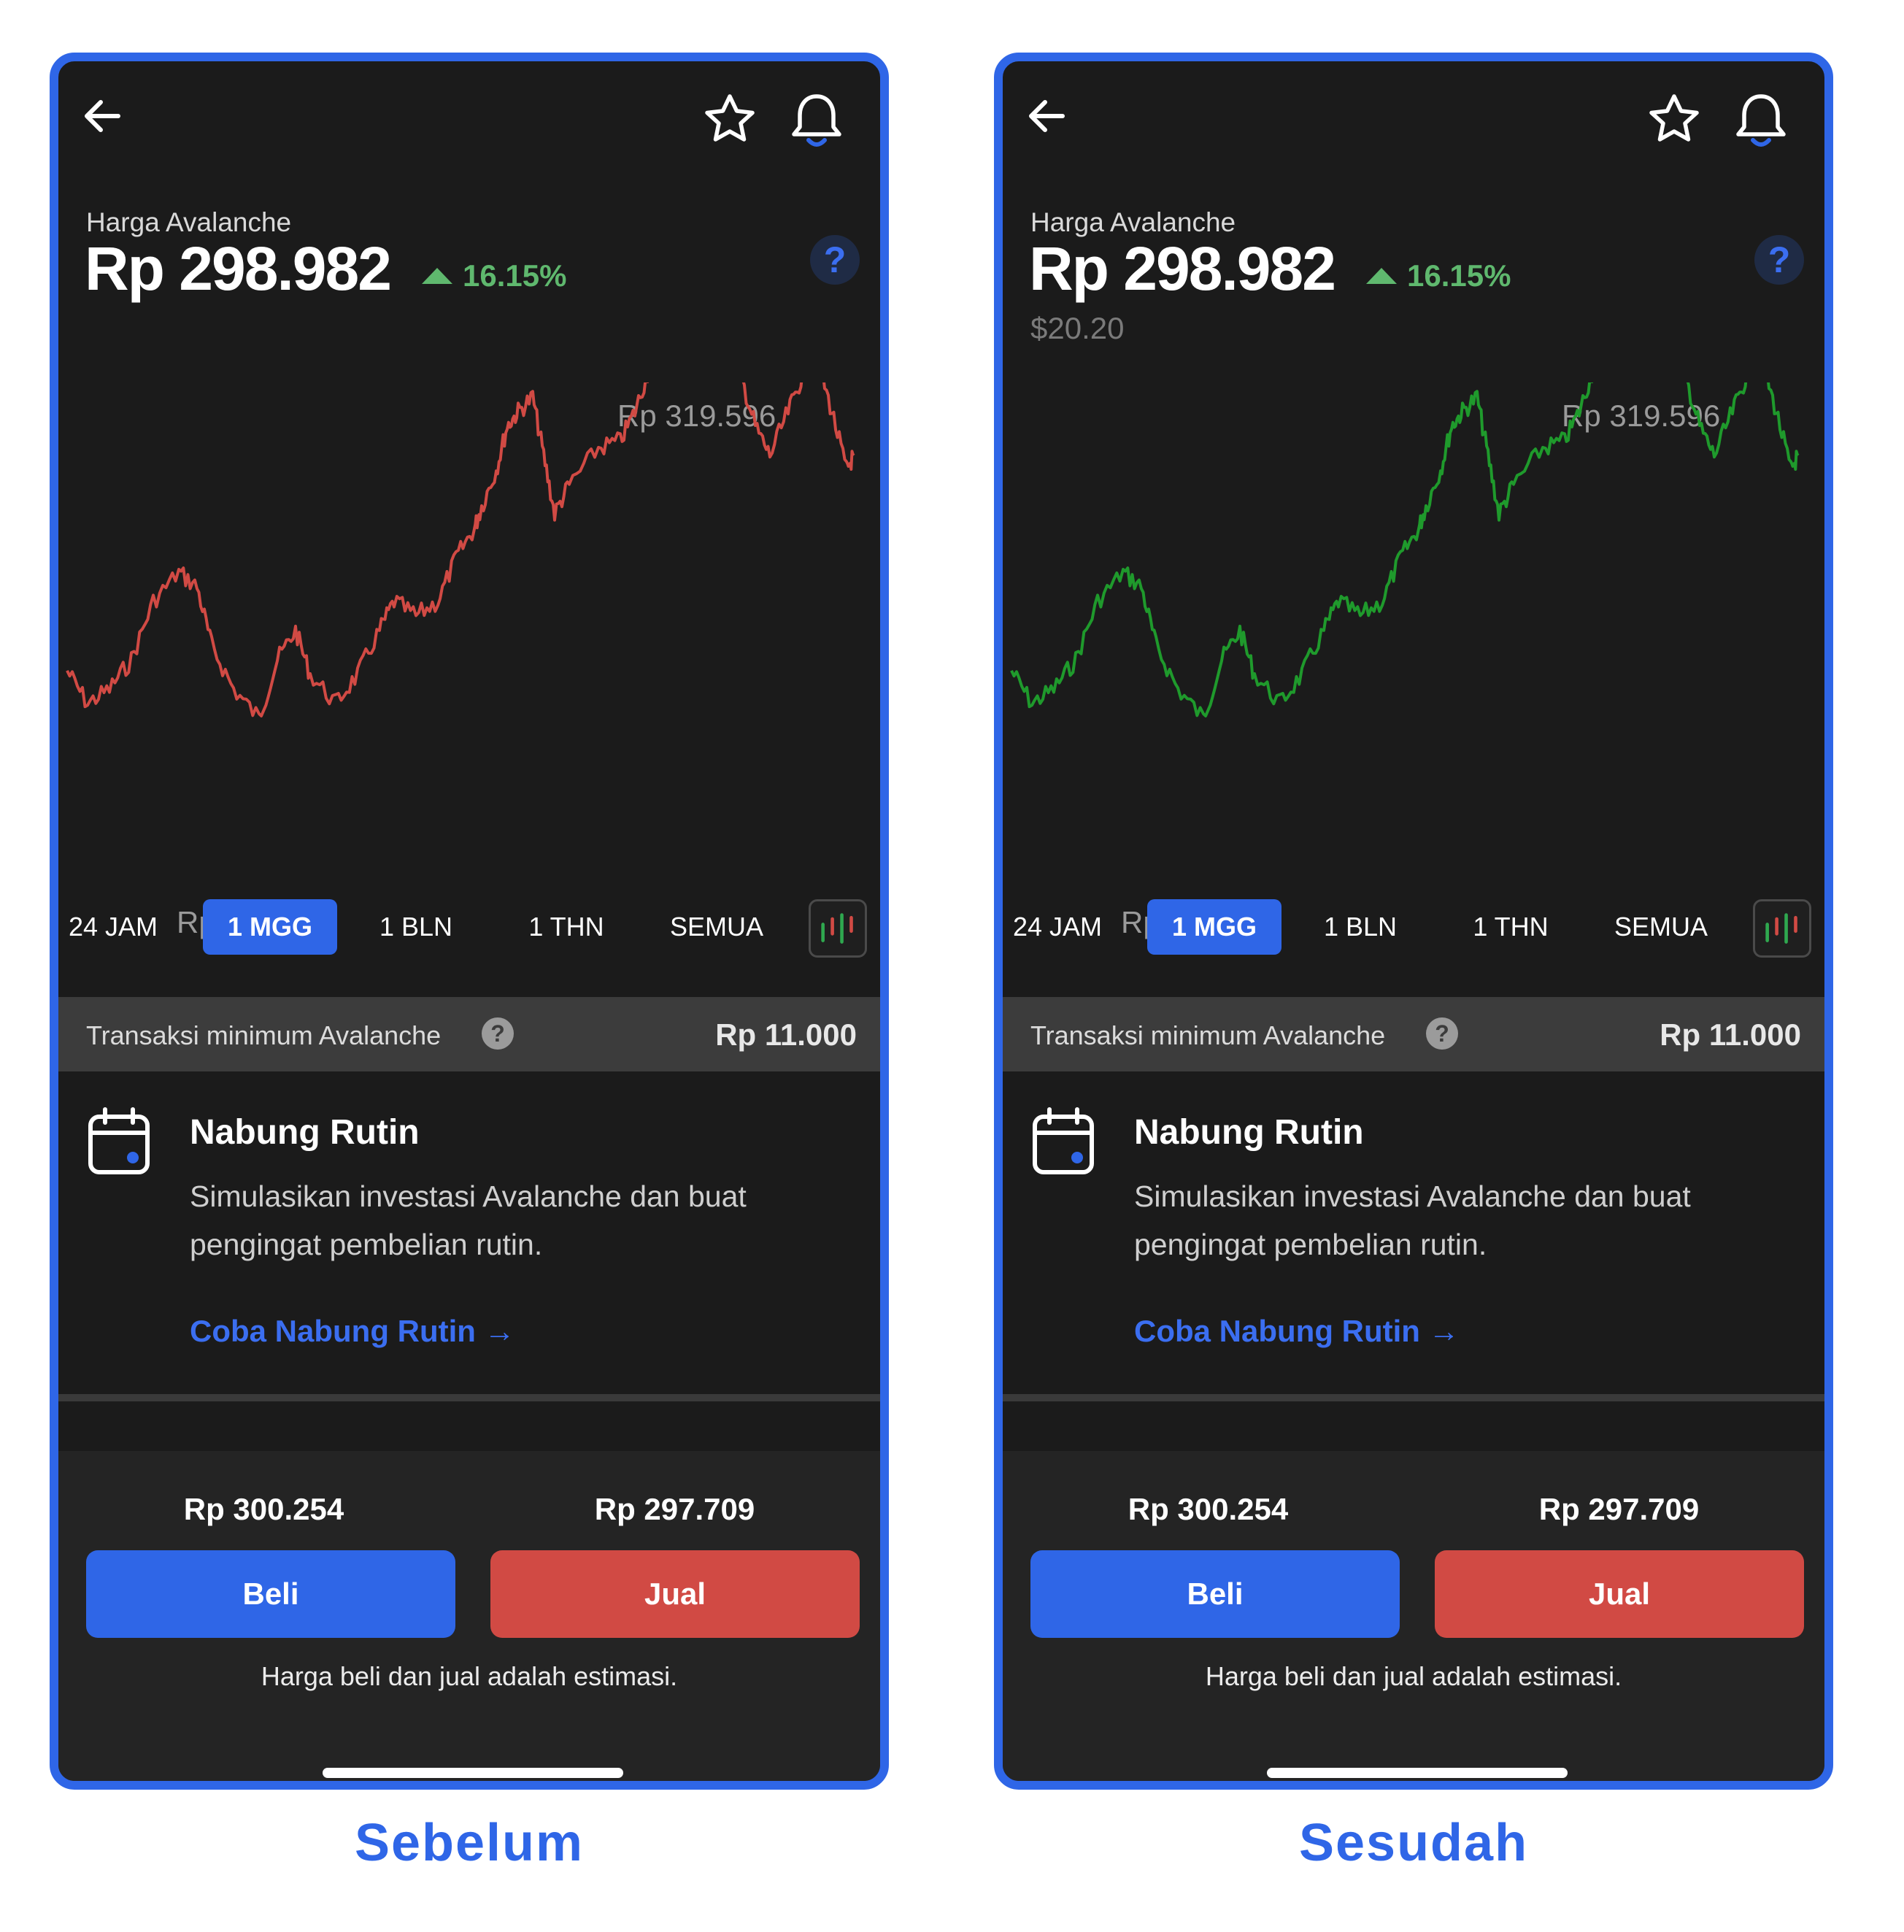 The image size is (1904, 1932). What do you see at coordinates (1077, 328) in the screenshot?
I see `usd-price: $20.20` at bounding box center [1077, 328].